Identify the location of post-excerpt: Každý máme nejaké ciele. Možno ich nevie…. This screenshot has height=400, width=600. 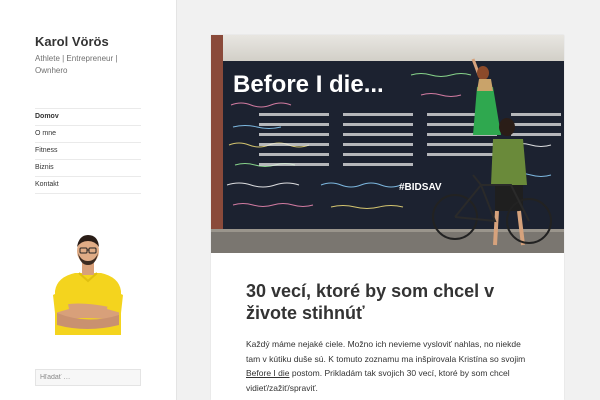
(388, 366).